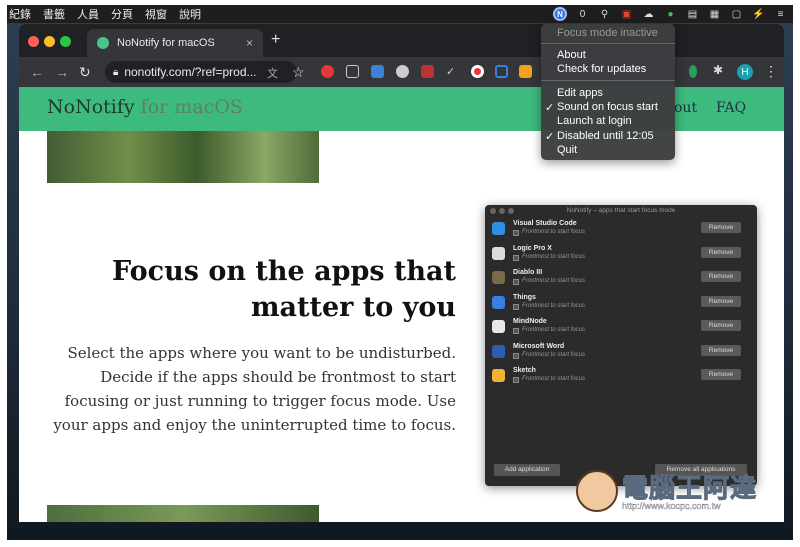  What do you see at coordinates (249, 43) in the screenshot?
I see `close-tab-icon: ×` at bounding box center [249, 43].